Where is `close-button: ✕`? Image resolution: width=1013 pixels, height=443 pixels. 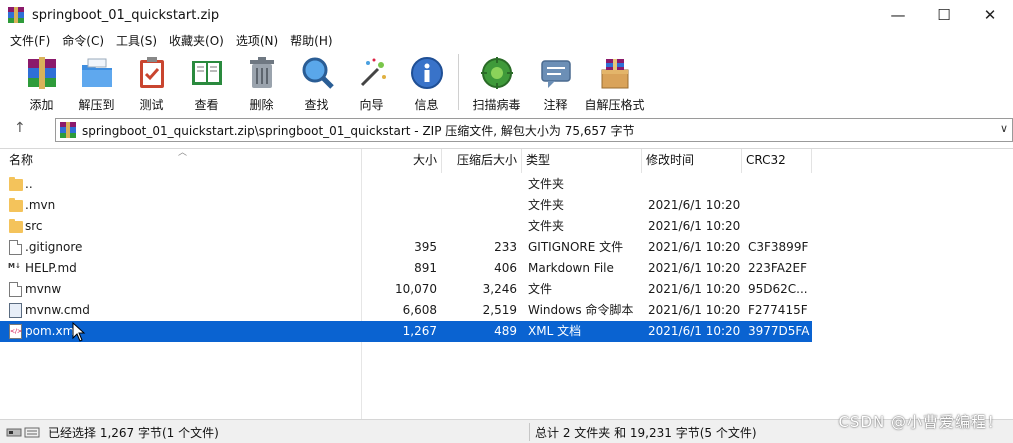
close-button: ✕ is located at coordinates (990, 15).